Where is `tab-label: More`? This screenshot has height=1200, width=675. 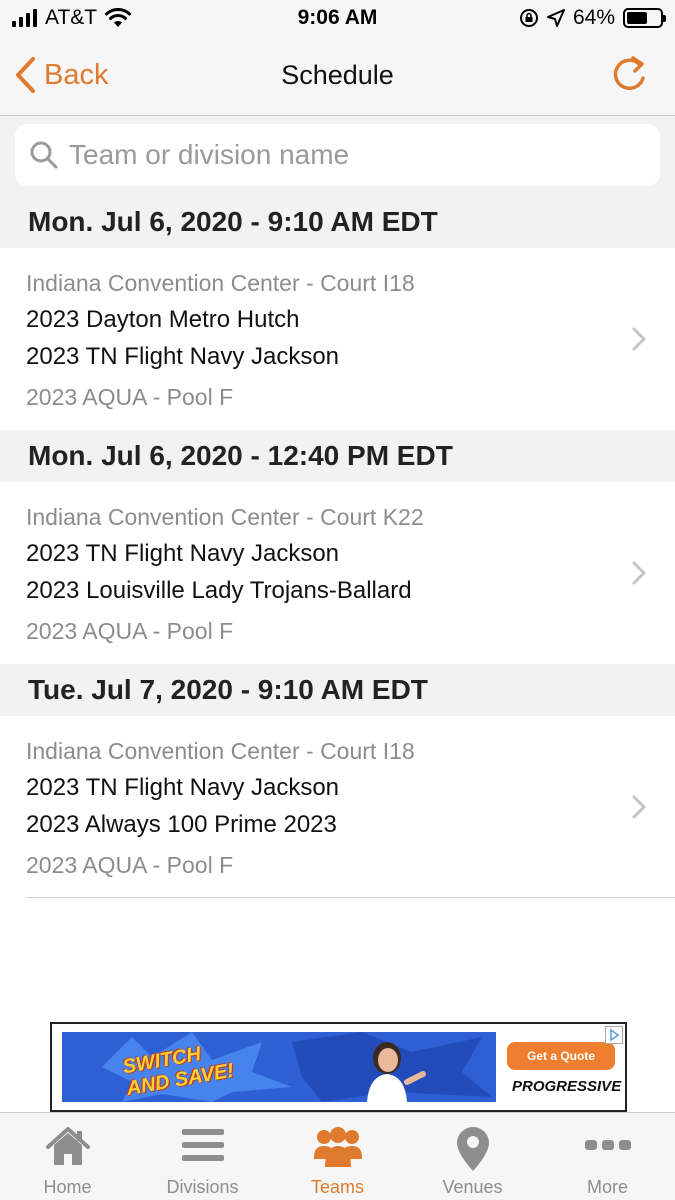 tab-label: More is located at coordinates (607, 1187).